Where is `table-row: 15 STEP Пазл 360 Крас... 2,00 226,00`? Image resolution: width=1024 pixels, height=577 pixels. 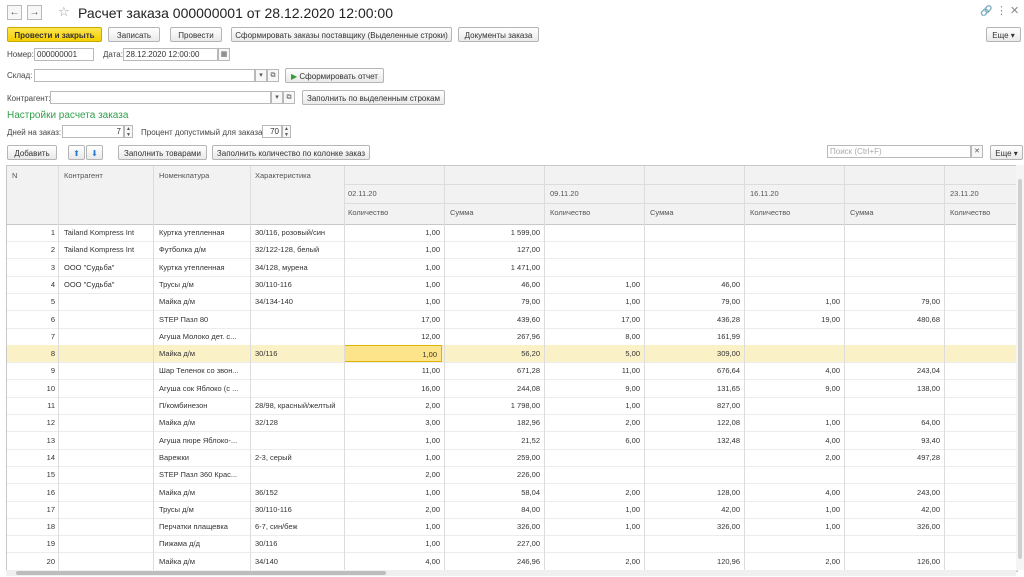
table-row: 15 STEP Пазл 360 Крас... 2,00 226,00 is located at coordinates (512, 475).